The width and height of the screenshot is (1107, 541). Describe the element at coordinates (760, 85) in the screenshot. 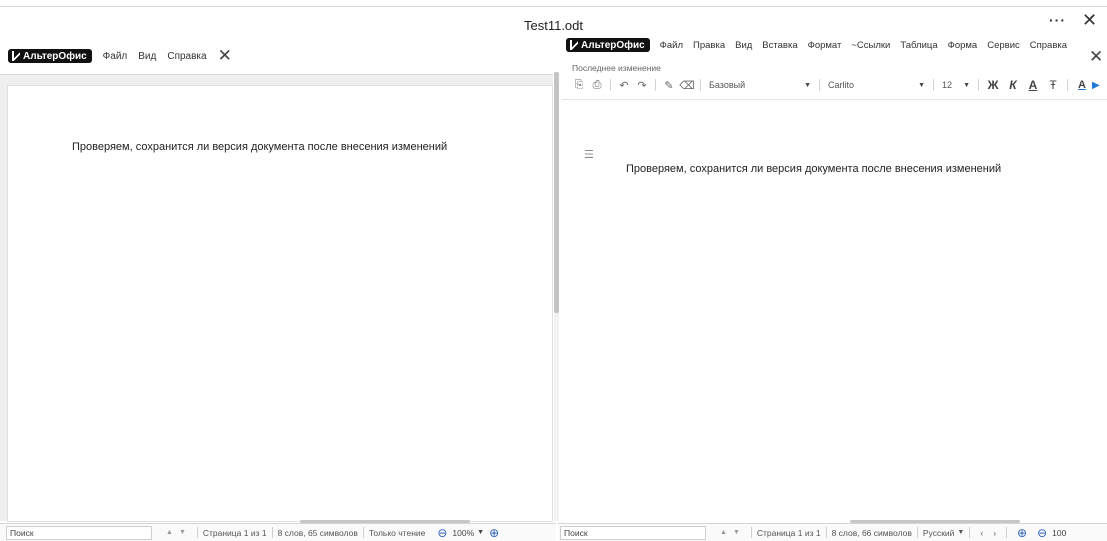

I see `paragraph-style-select: Базовый ▼` at that location.